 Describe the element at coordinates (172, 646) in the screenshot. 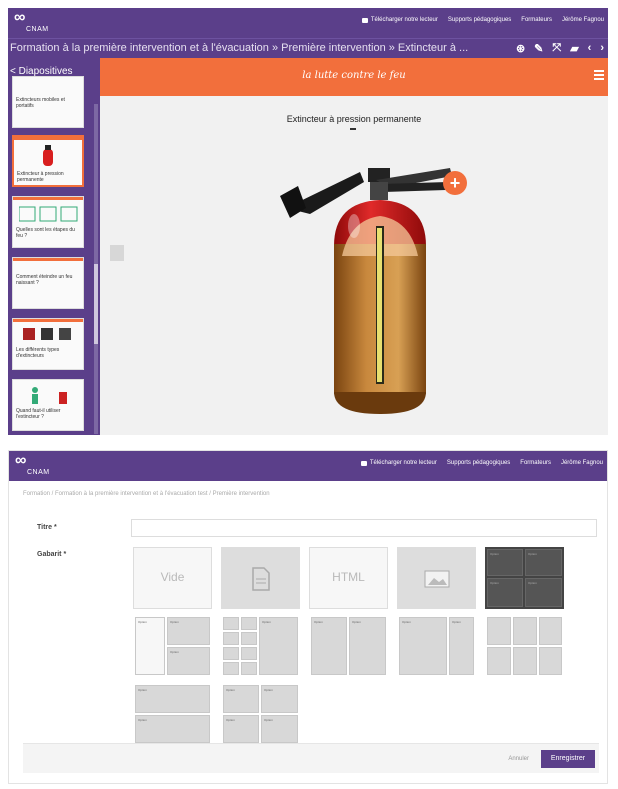

I see `template-text-two-right: Option Option Option` at that location.